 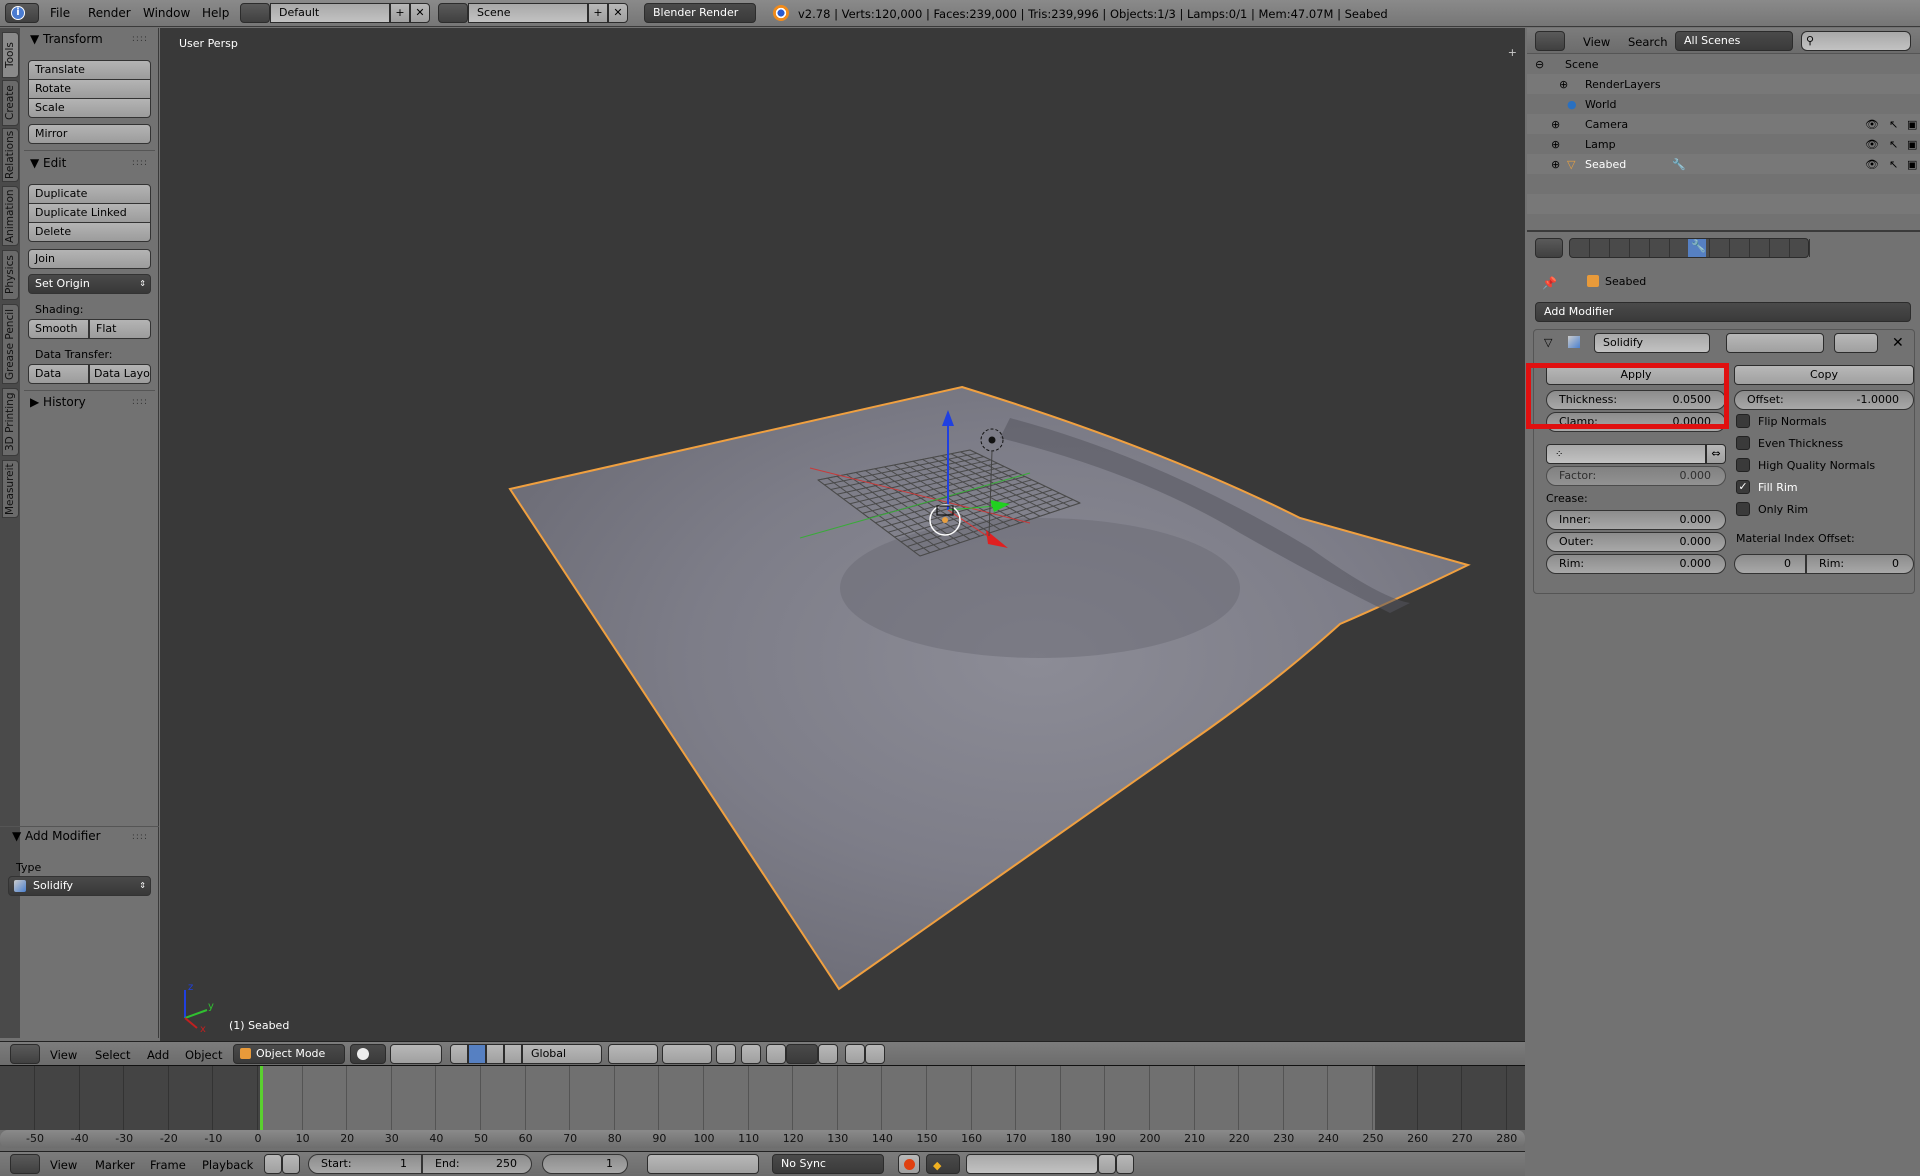 What do you see at coordinates (700, 13) in the screenshot?
I see `render-engine-select: Blender Render` at bounding box center [700, 13].